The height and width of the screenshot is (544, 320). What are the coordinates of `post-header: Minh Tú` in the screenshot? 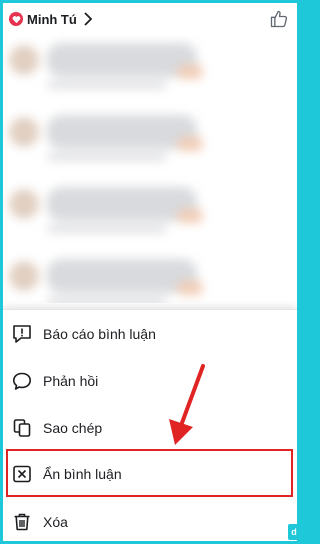 It's located at (150, 19).